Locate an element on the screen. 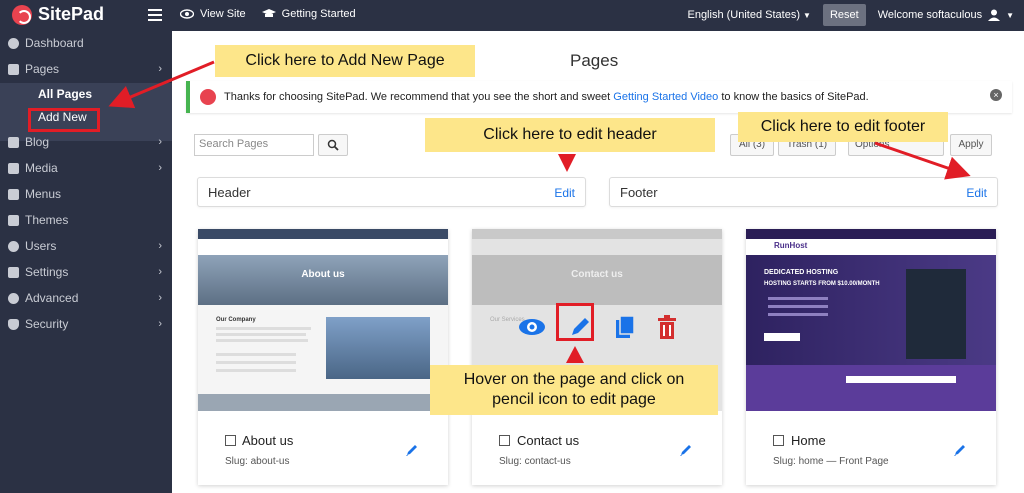  thumb-hero-text: About us is located at coordinates (323, 274).